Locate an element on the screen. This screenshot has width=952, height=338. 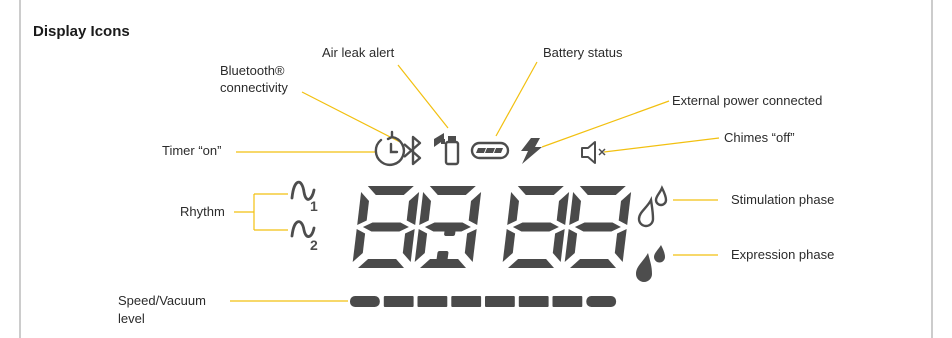
digit-1-segment-g is located at coordinates (385, 227).